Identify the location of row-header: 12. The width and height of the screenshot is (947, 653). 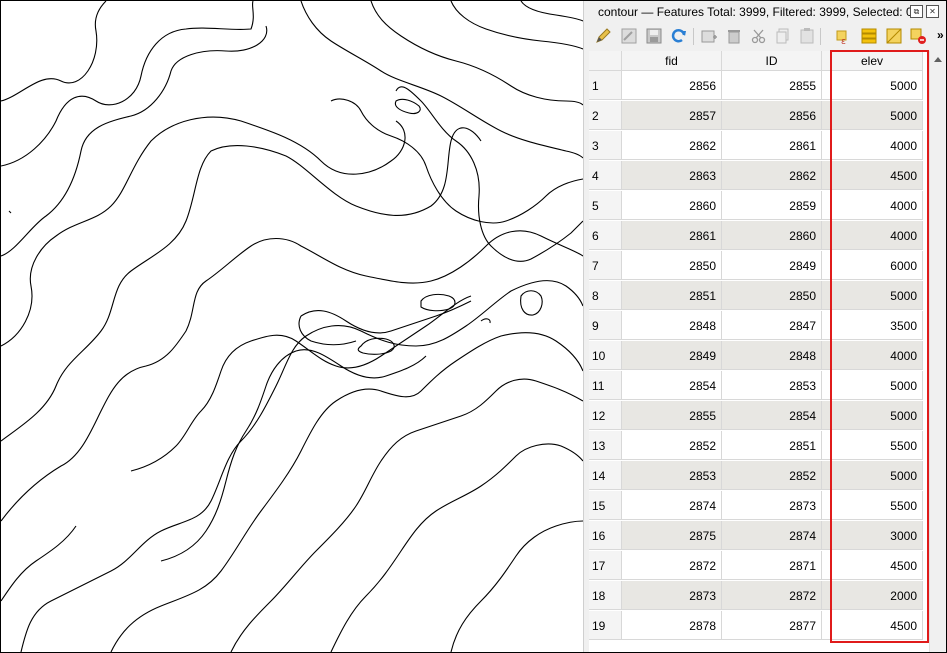
(605, 415).